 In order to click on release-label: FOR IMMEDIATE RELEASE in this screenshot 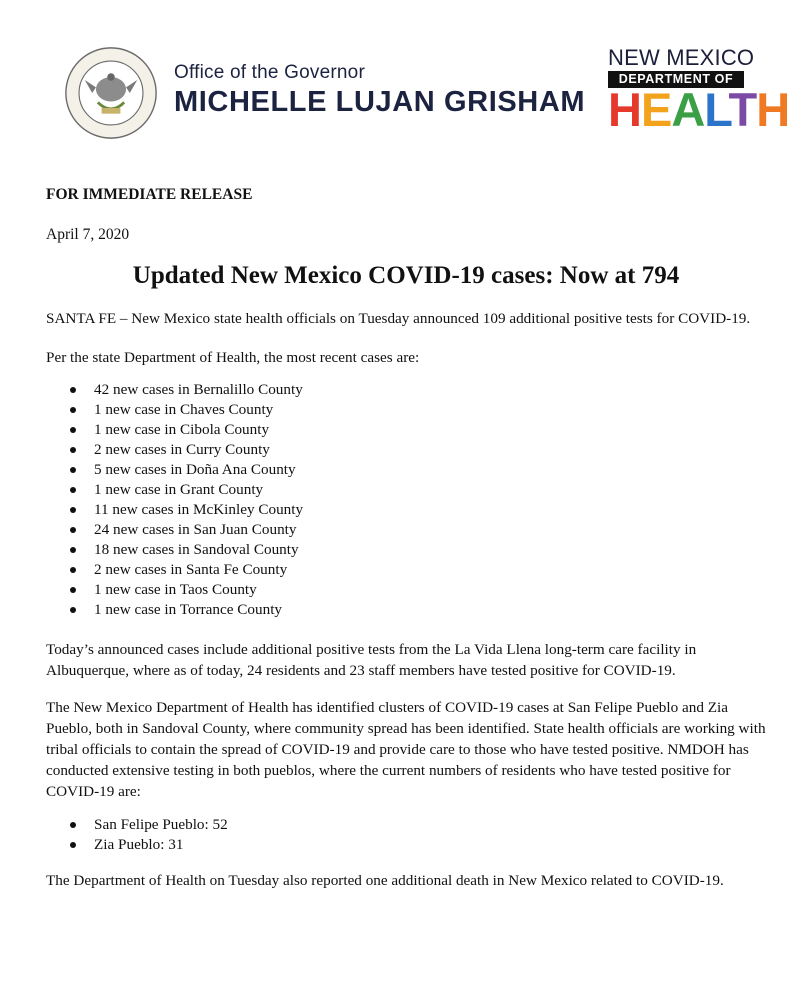, I will do `click(149, 194)`.